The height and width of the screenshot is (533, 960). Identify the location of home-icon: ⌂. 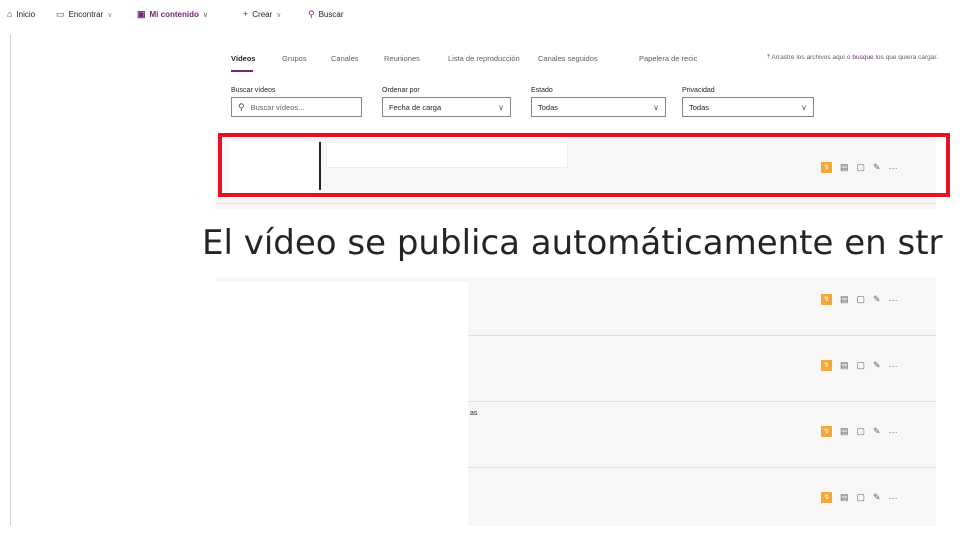
(10, 14).